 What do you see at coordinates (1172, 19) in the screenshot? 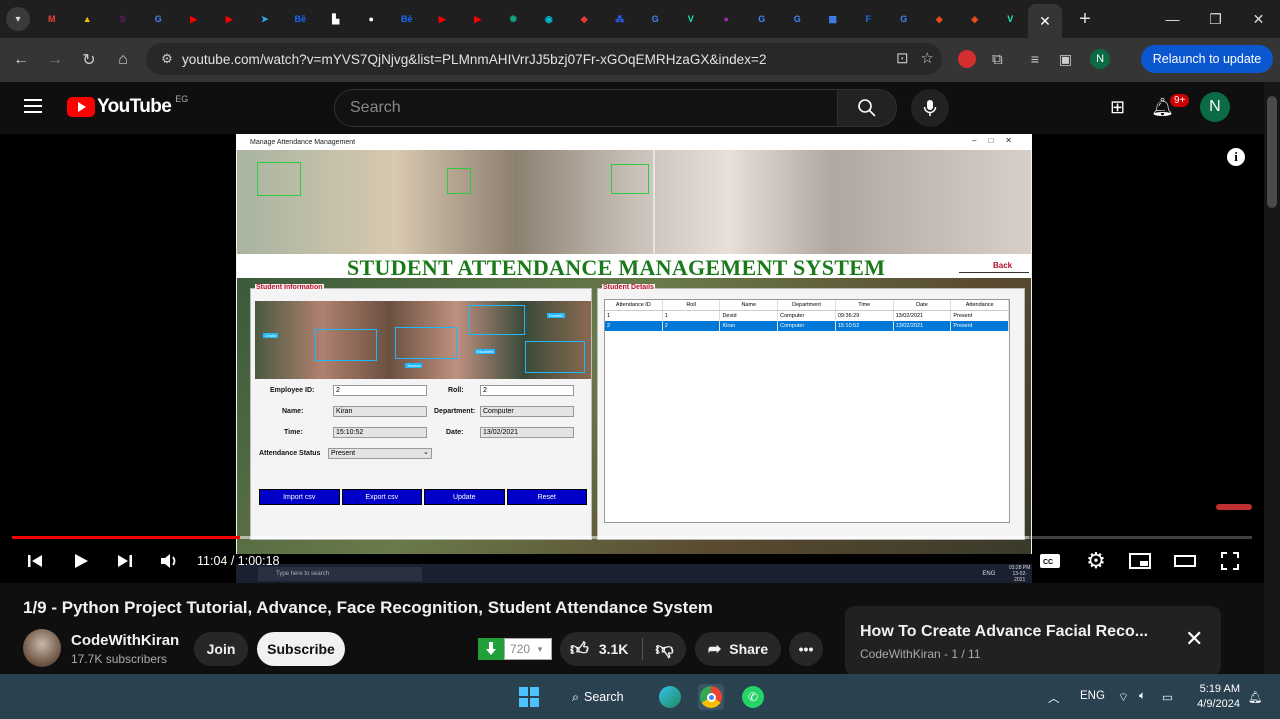
I see `minimize-icon: —` at bounding box center [1172, 19].